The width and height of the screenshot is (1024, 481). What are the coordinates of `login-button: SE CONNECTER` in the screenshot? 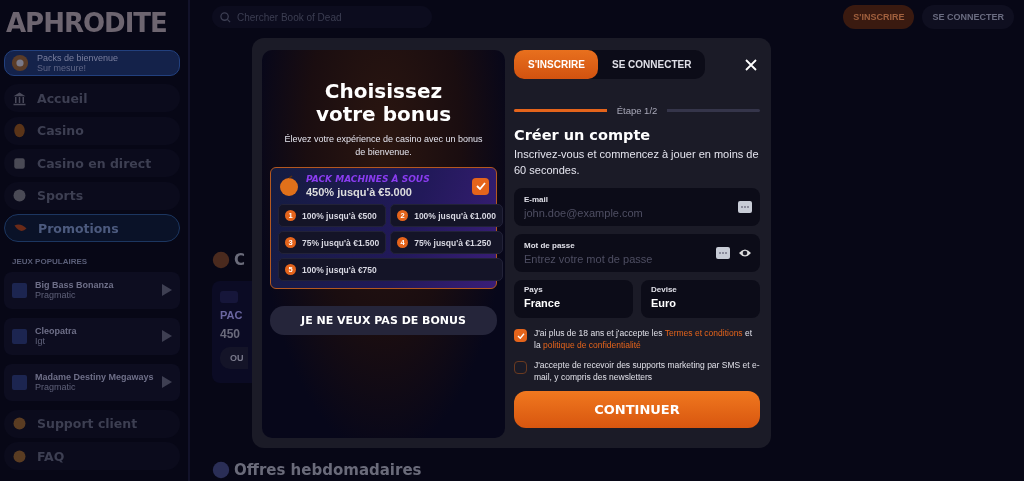 It's located at (968, 17).